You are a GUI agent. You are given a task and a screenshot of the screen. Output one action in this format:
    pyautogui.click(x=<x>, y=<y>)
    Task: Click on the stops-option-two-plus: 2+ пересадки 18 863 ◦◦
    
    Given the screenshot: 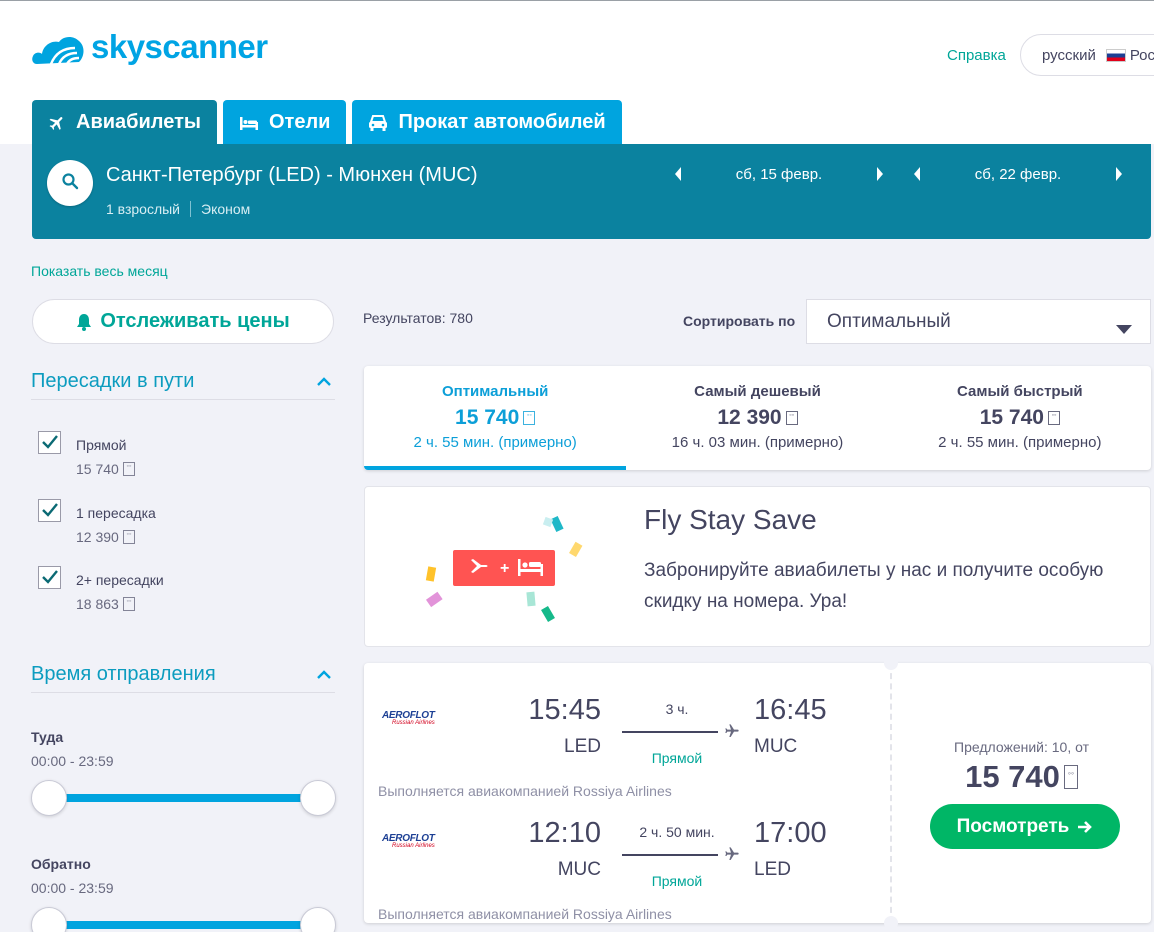 What is the action you would take?
    pyautogui.click(x=168, y=591)
    